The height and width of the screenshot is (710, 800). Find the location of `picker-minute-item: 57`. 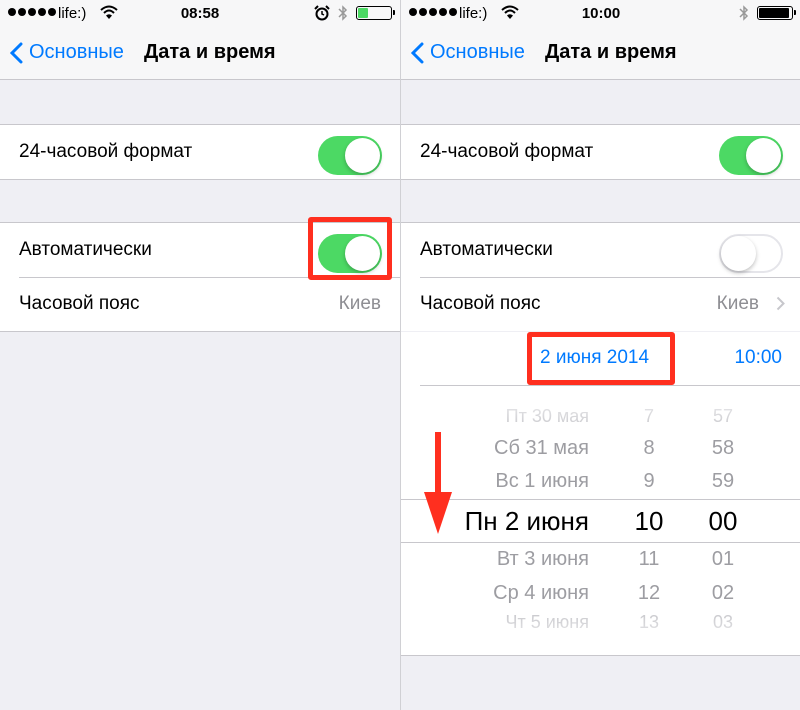

picker-minute-item: 57 is located at coordinates (723, 416).